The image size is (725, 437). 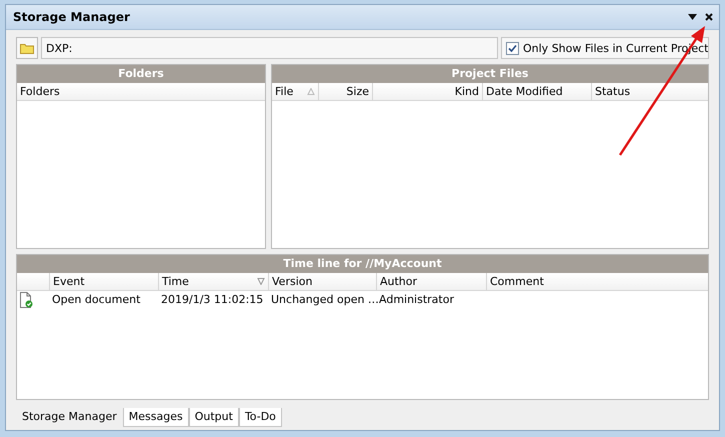 What do you see at coordinates (103, 281) in the screenshot?
I see `column-header: Event` at bounding box center [103, 281].